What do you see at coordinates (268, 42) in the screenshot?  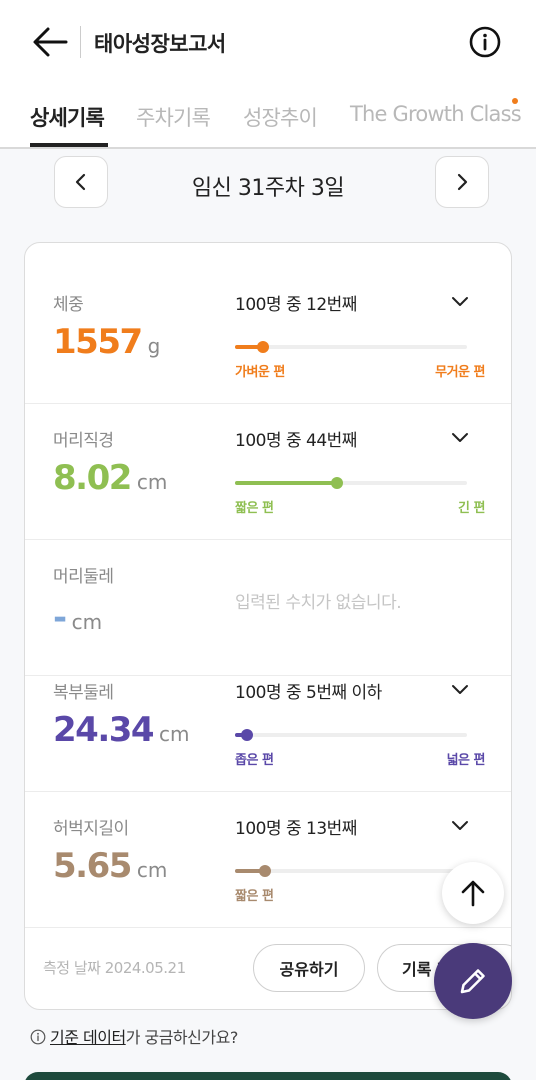 I see `app-header: 태아성장보고서` at bounding box center [268, 42].